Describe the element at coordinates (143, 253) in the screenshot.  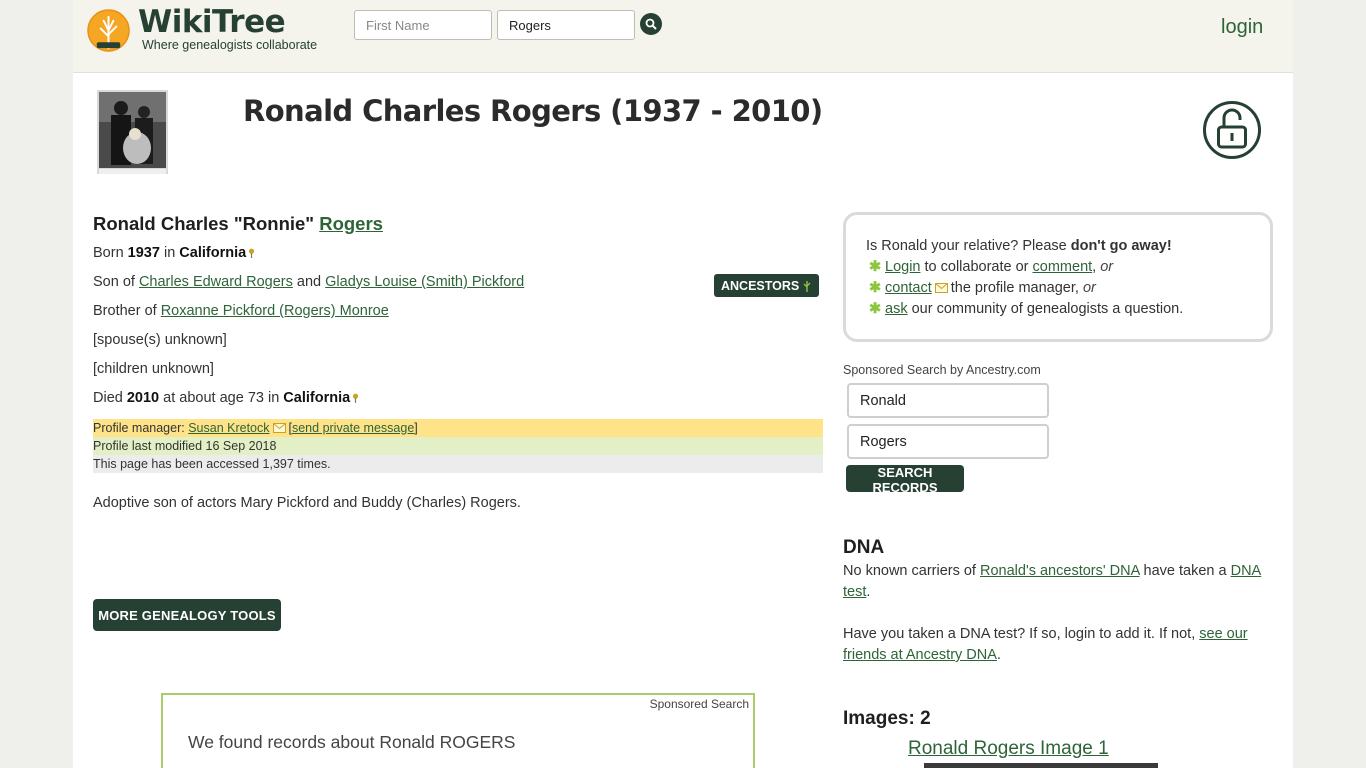
I see `birth-year: 1937` at that location.